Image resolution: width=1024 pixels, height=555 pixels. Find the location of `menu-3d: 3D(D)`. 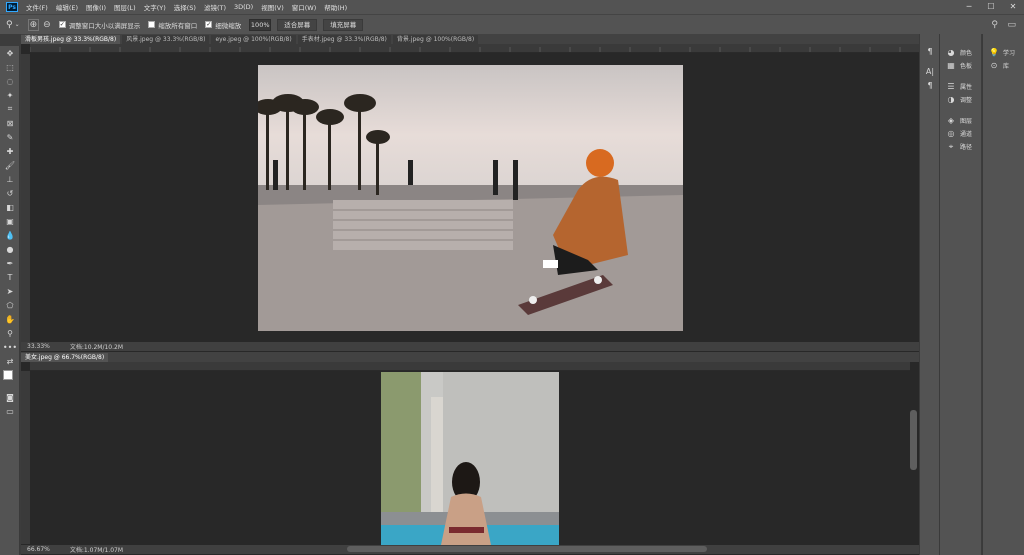

menu-3d: 3D(D) is located at coordinates (243, 7).